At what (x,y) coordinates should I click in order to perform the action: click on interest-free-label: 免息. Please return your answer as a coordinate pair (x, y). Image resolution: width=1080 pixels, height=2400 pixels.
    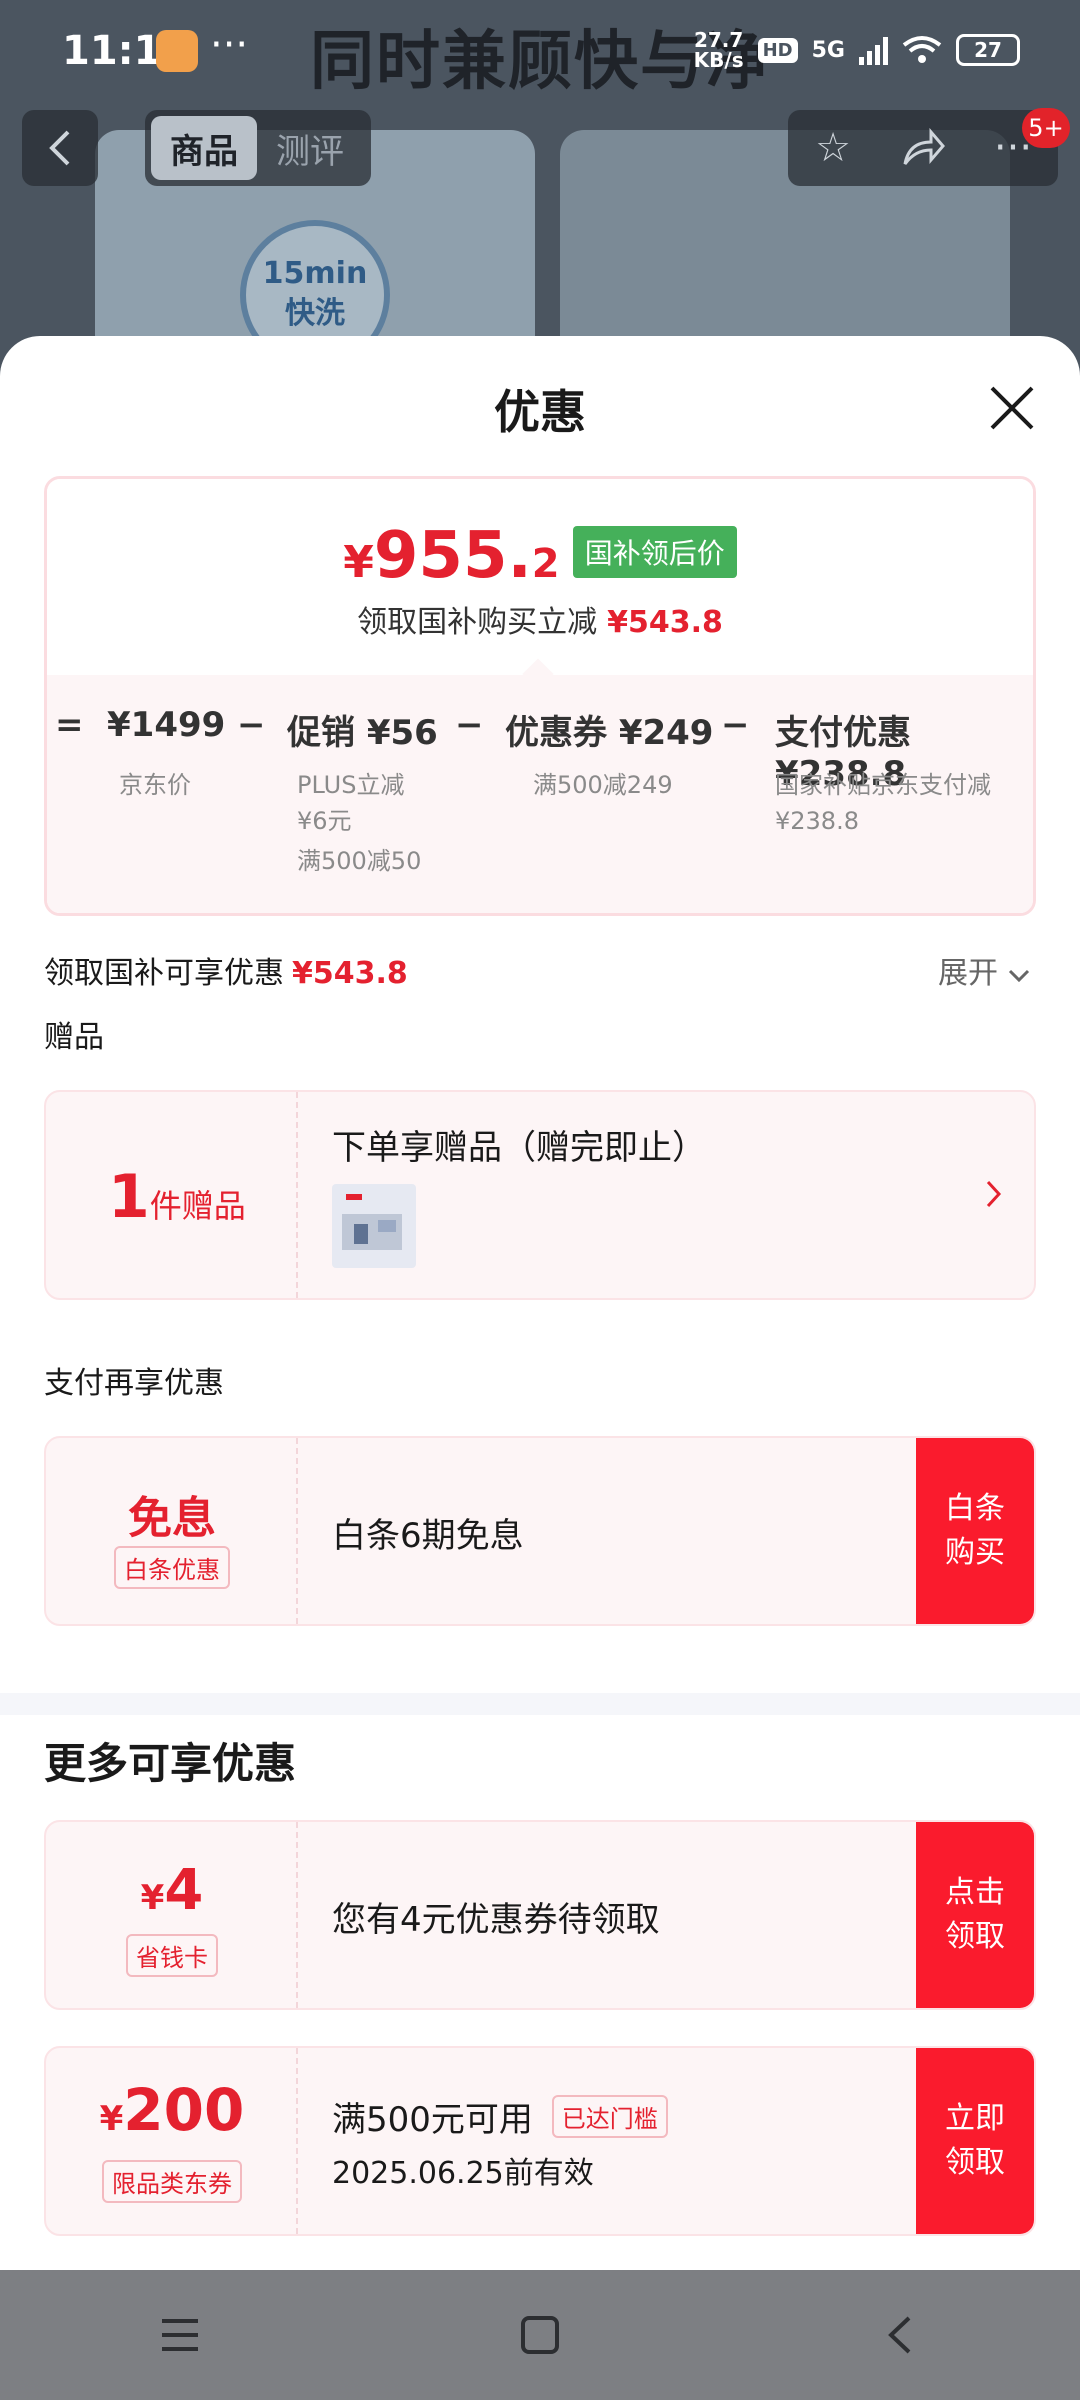
    Looking at the image, I should click on (172, 1518).